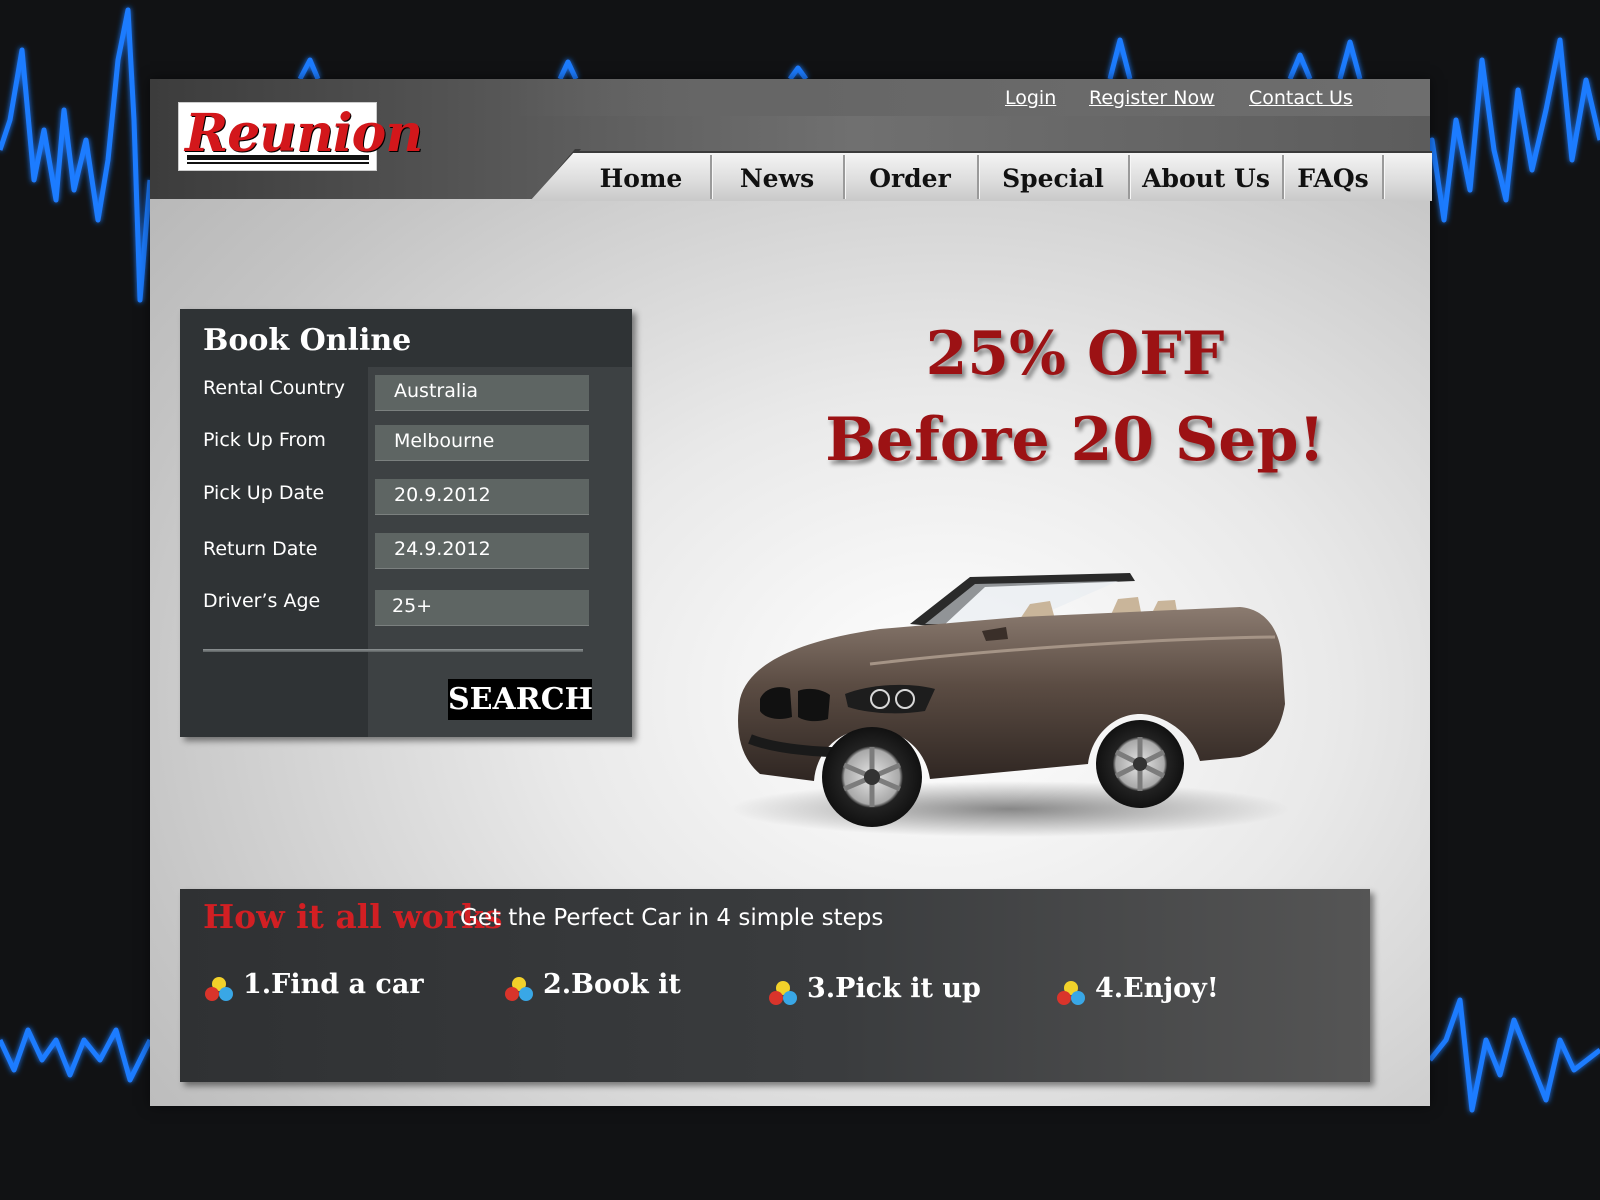  I want to click on logo-underline, so click(278, 157).